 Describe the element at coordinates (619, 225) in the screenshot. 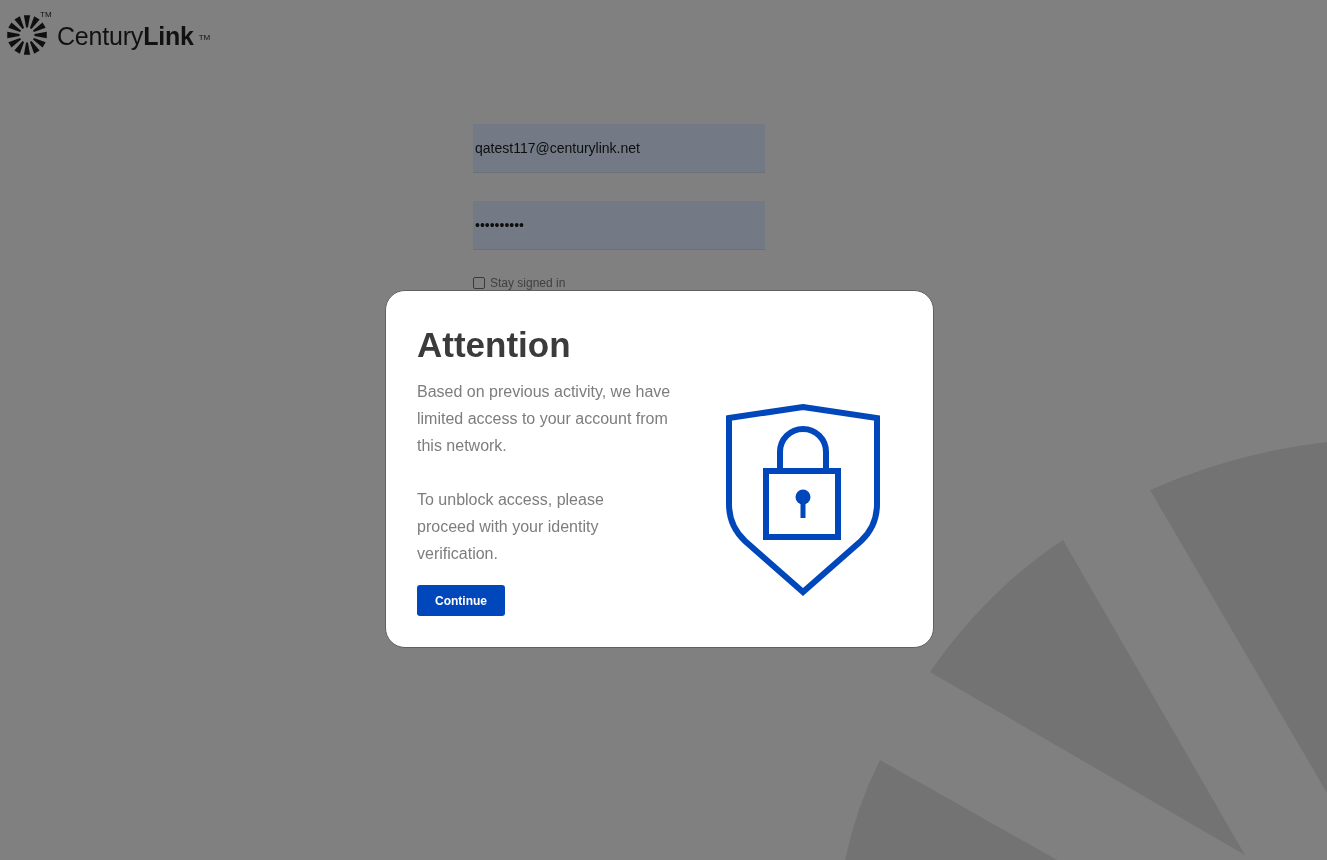

I see `password-field: ••••••••••` at that location.